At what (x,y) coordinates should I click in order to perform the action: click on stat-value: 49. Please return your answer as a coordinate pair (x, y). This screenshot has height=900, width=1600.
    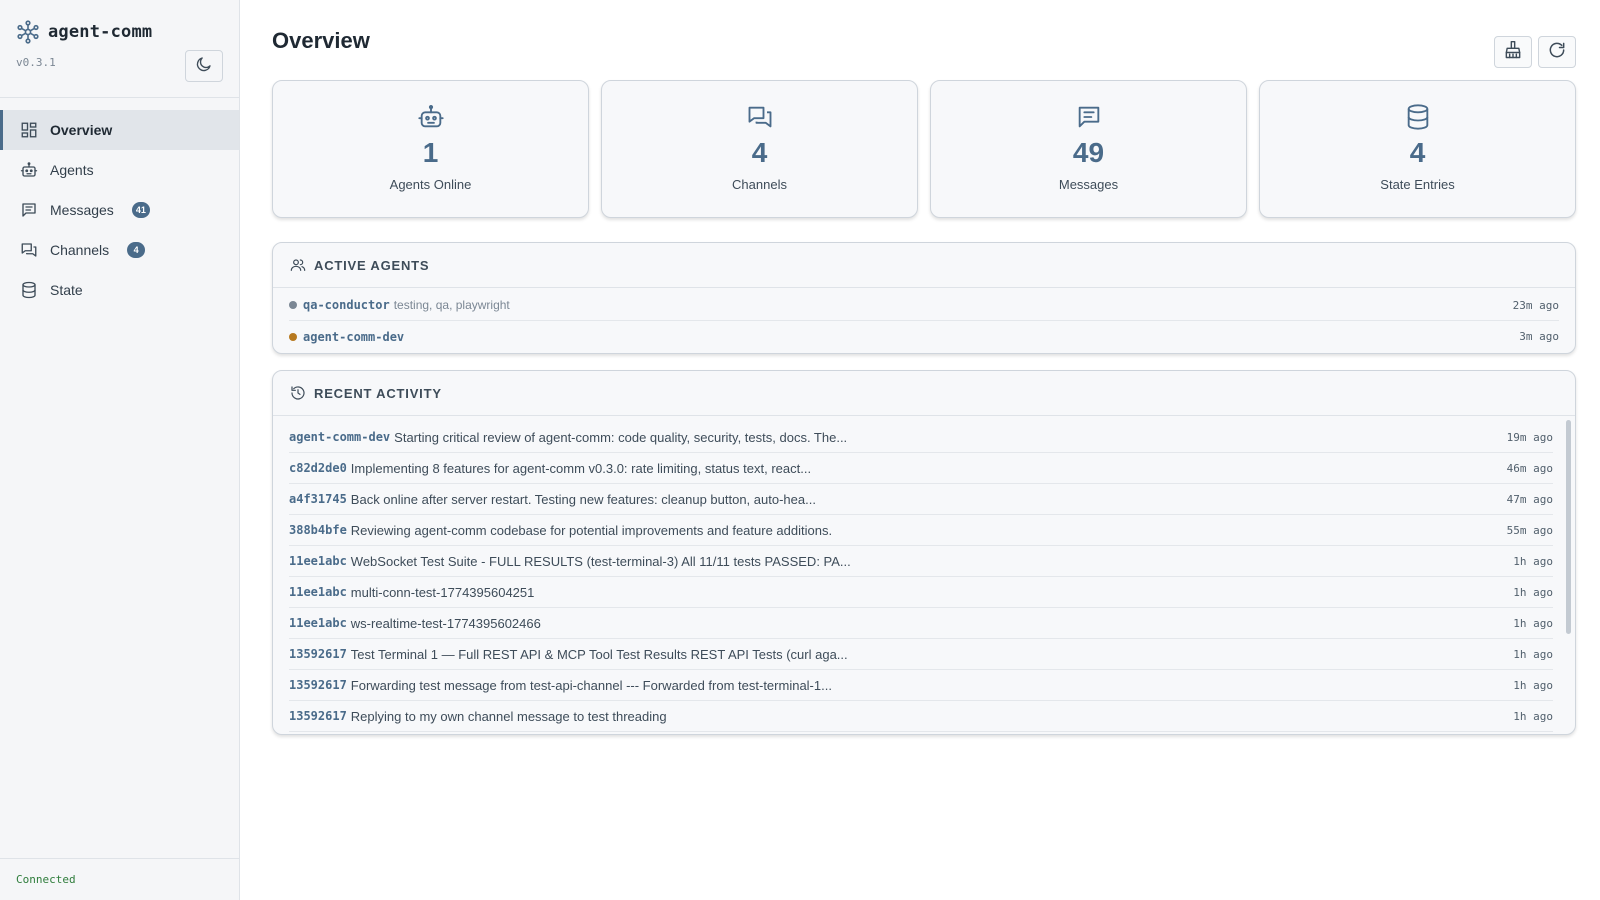
    Looking at the image, I should click on (1088, 152).